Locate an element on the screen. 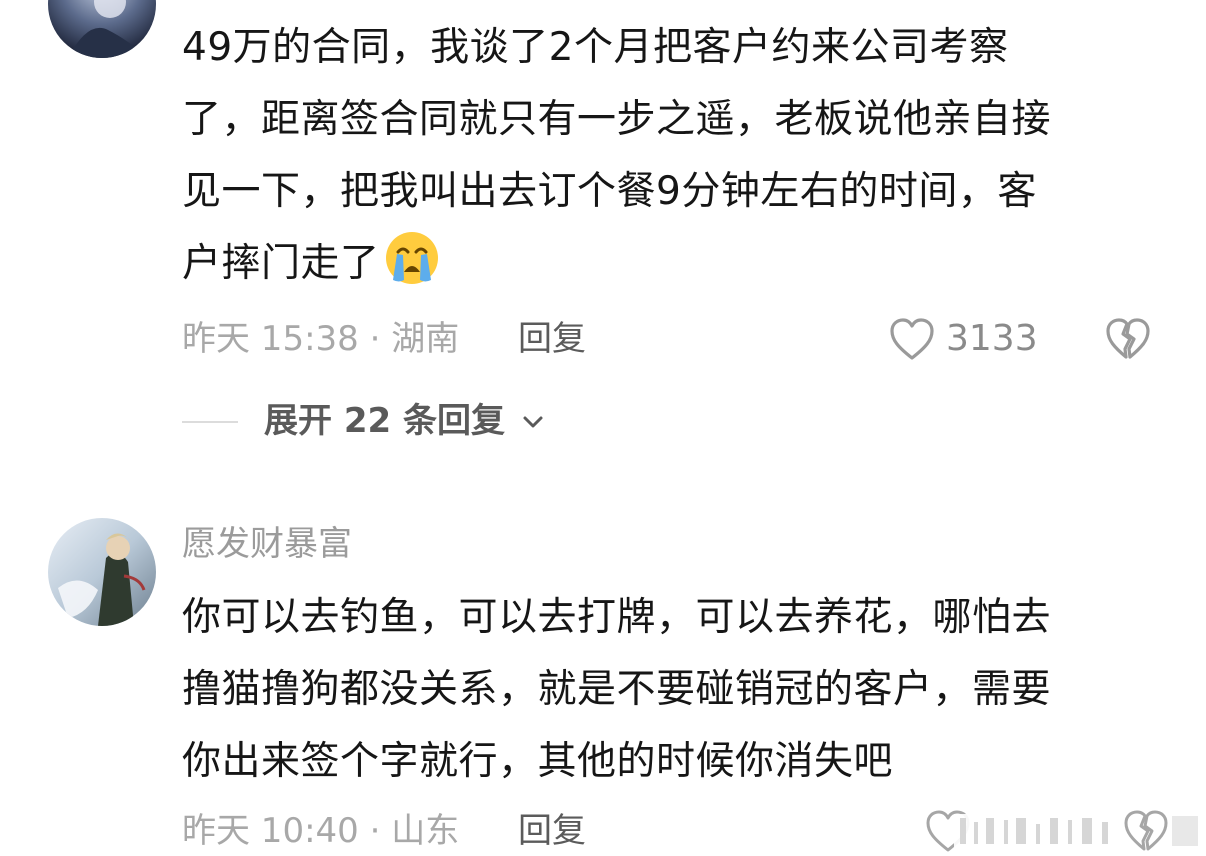 The width and height of the screenshot is (1206, 856). time-location: 昨天 10:40 · 山东 is located at coordinates (321, 831).